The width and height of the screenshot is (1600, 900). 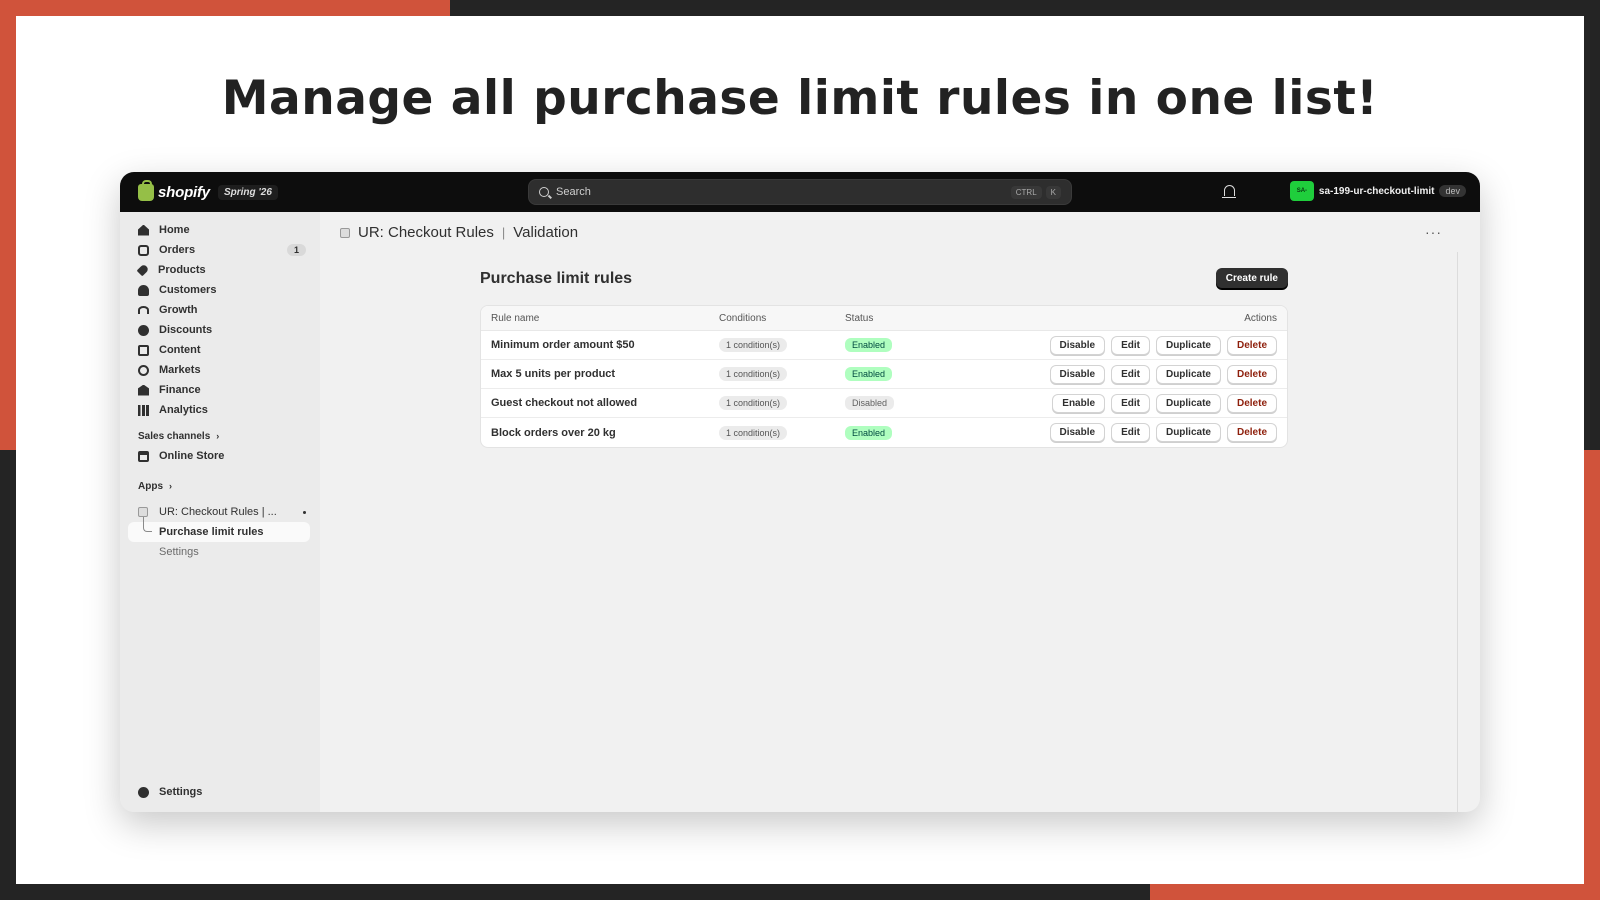 I want to click on globe-icon, so click(x=143, y=370).